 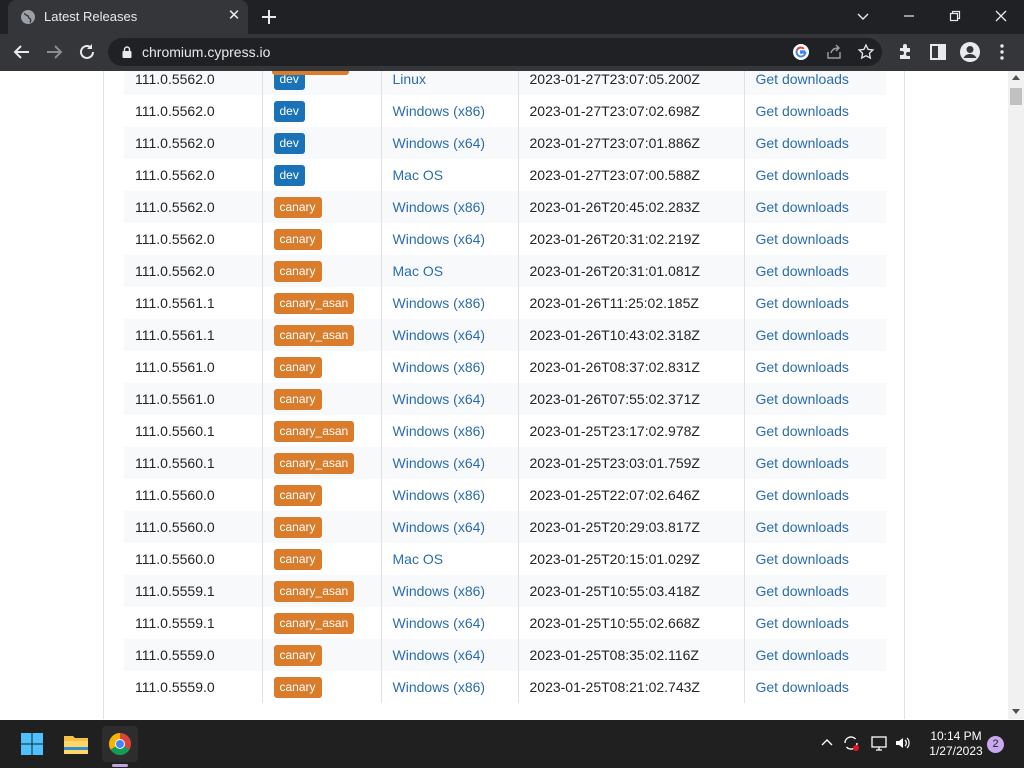 What do you see at coordinates (409, 79) in the screenshot?
I see `os-link-text: Linux` at bounding box center [409, 79].